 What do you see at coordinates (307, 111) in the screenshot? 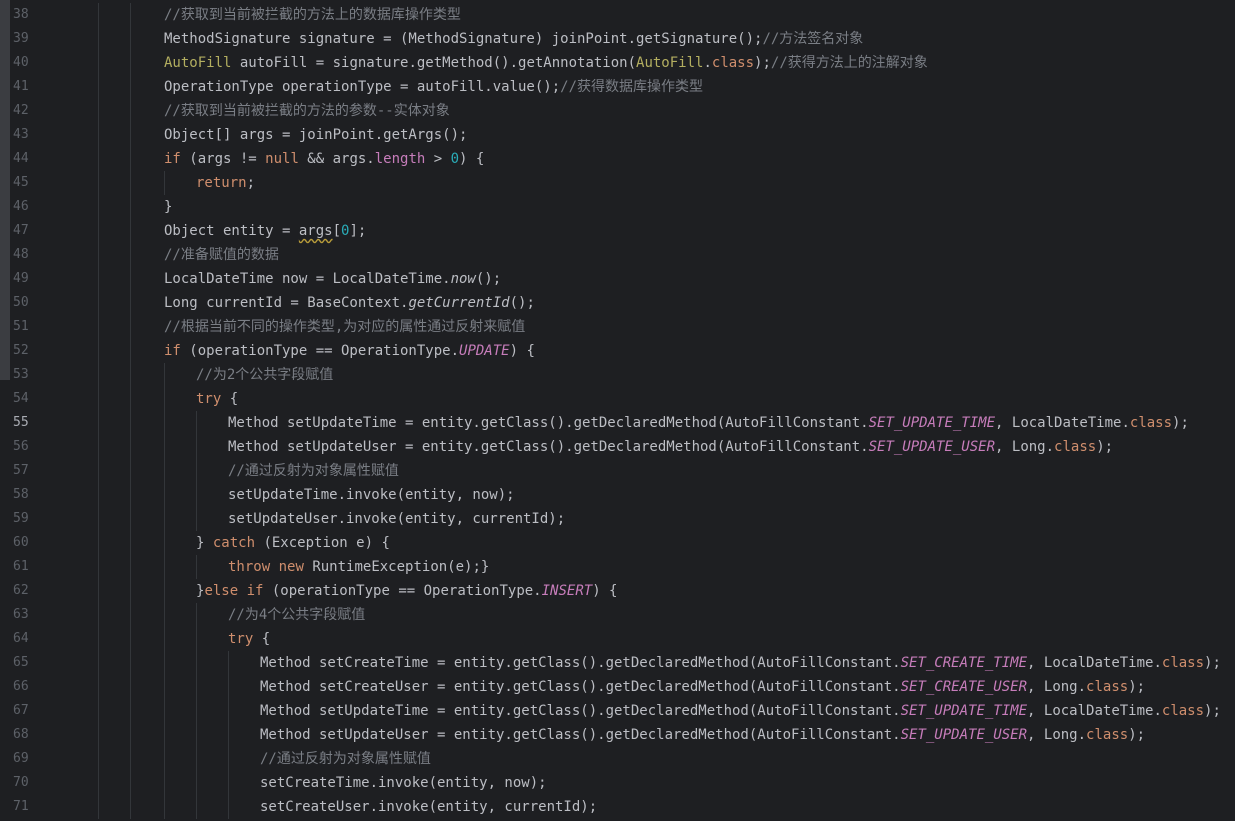
I see `code-token: //获取到当前被拦截的方法的参数--实体对象` at bounding box center [307, 111].